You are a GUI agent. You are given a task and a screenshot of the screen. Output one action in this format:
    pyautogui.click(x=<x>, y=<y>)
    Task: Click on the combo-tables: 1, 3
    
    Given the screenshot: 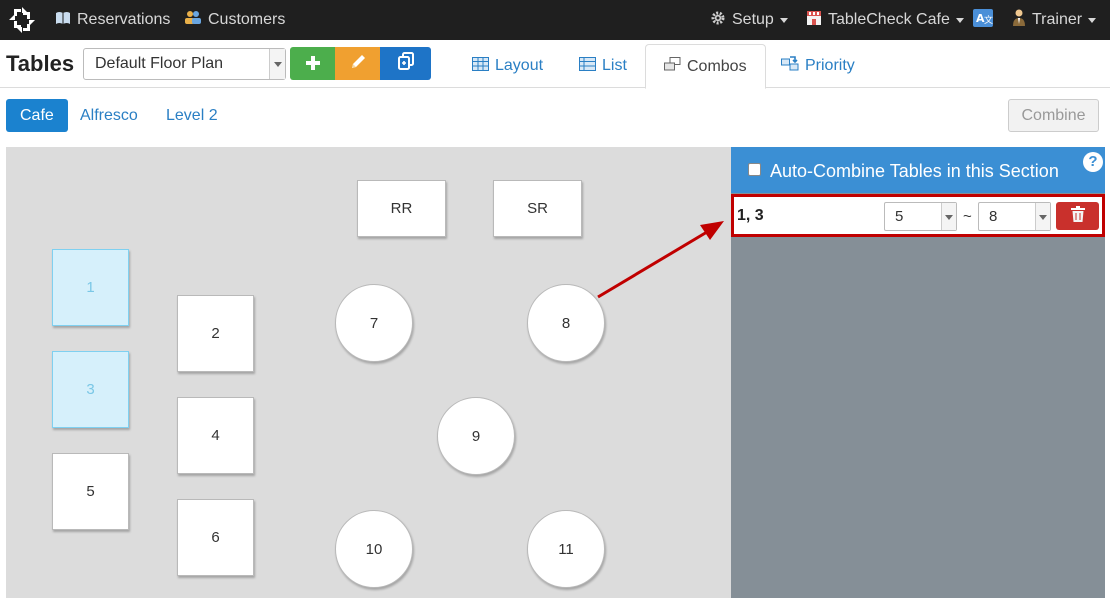 What is the action you would take?
    pyautogui.click(x=750, y=215)
    